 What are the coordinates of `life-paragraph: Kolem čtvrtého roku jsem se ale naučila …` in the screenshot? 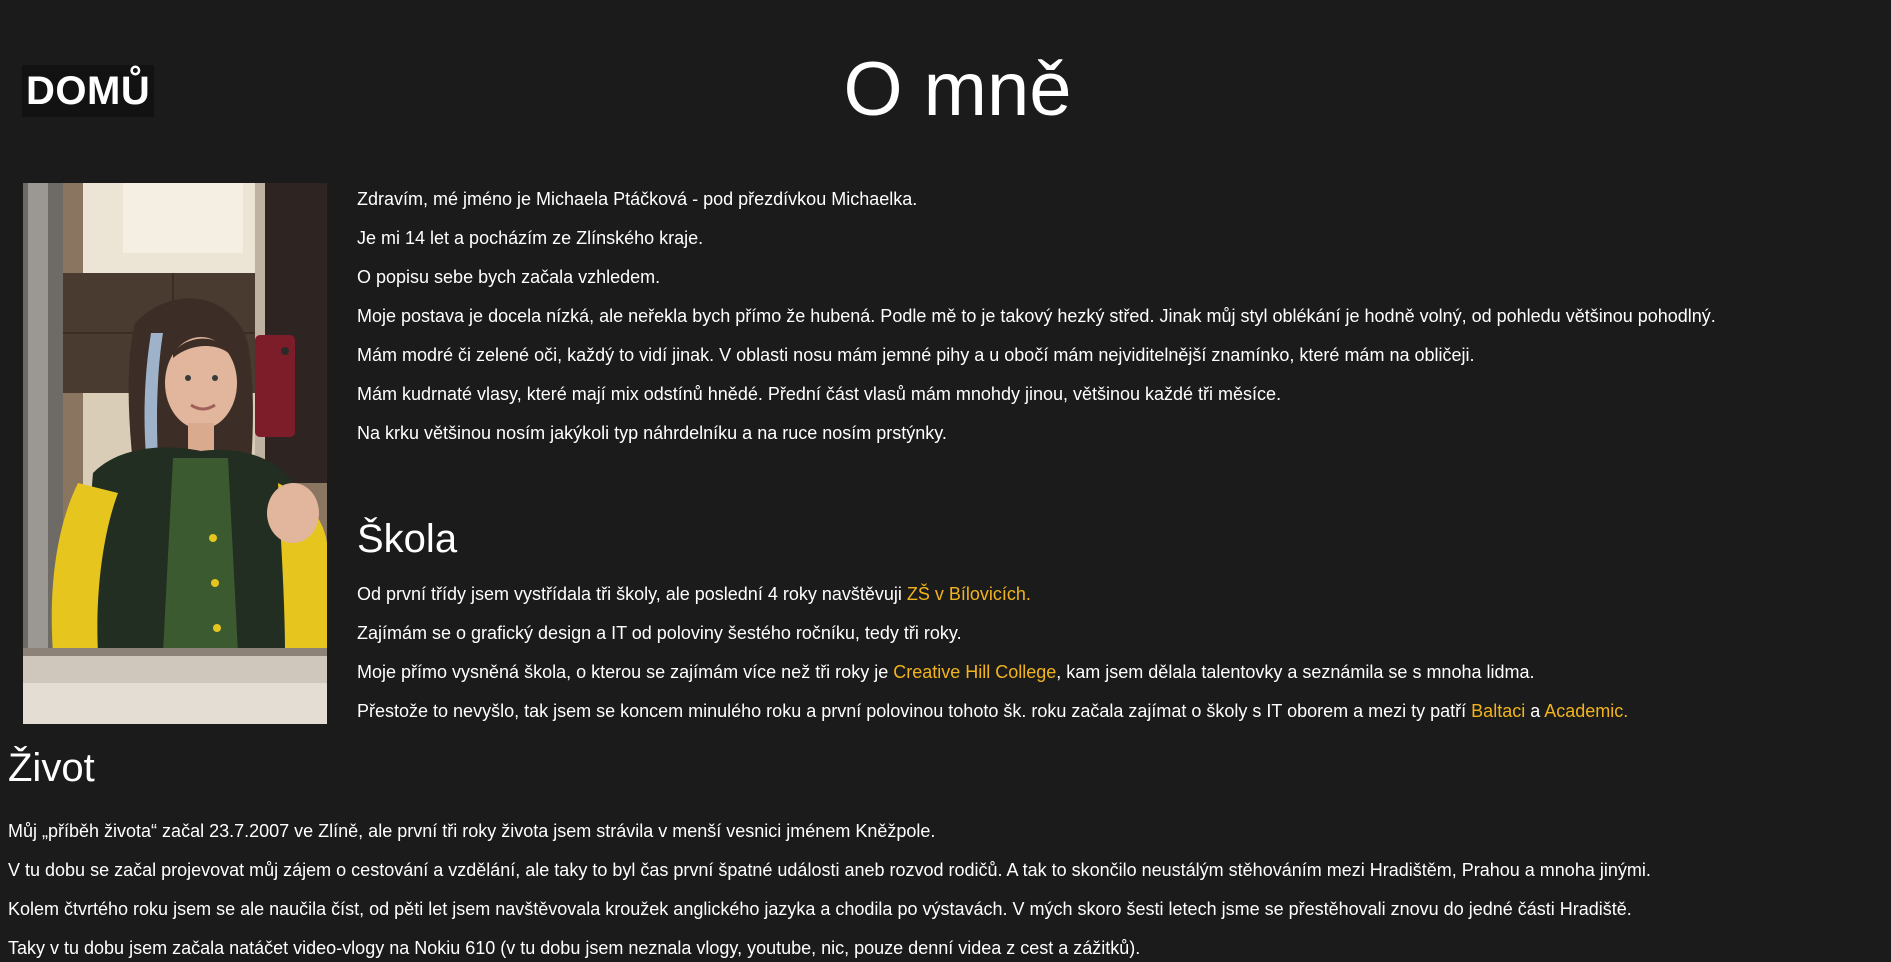 It's located at (820, 909).